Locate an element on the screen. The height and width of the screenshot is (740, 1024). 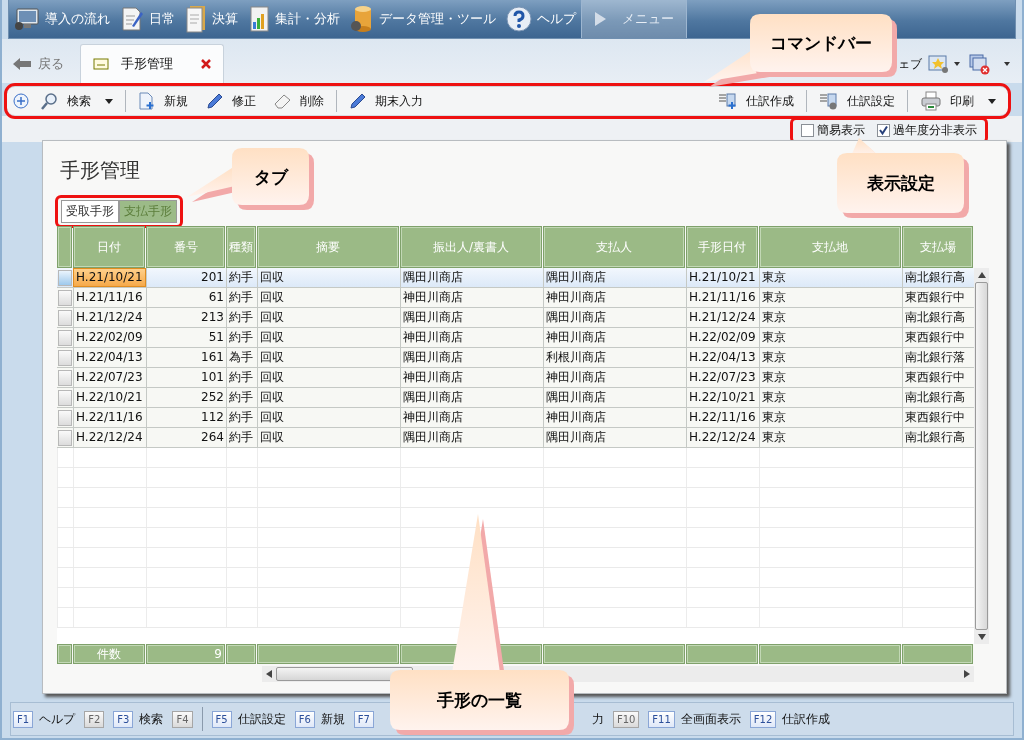
menu-item: 導入の流れ is located at coordinates (62, 19).